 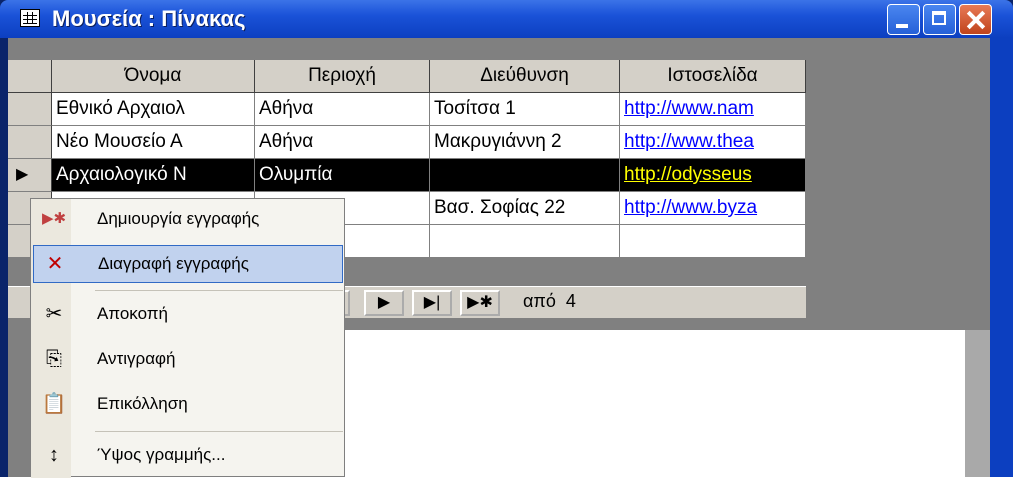 I want to click on menu-item-new-record: ▶✱ Δημιουργία εγγραφής, so click(x=188, y=220).